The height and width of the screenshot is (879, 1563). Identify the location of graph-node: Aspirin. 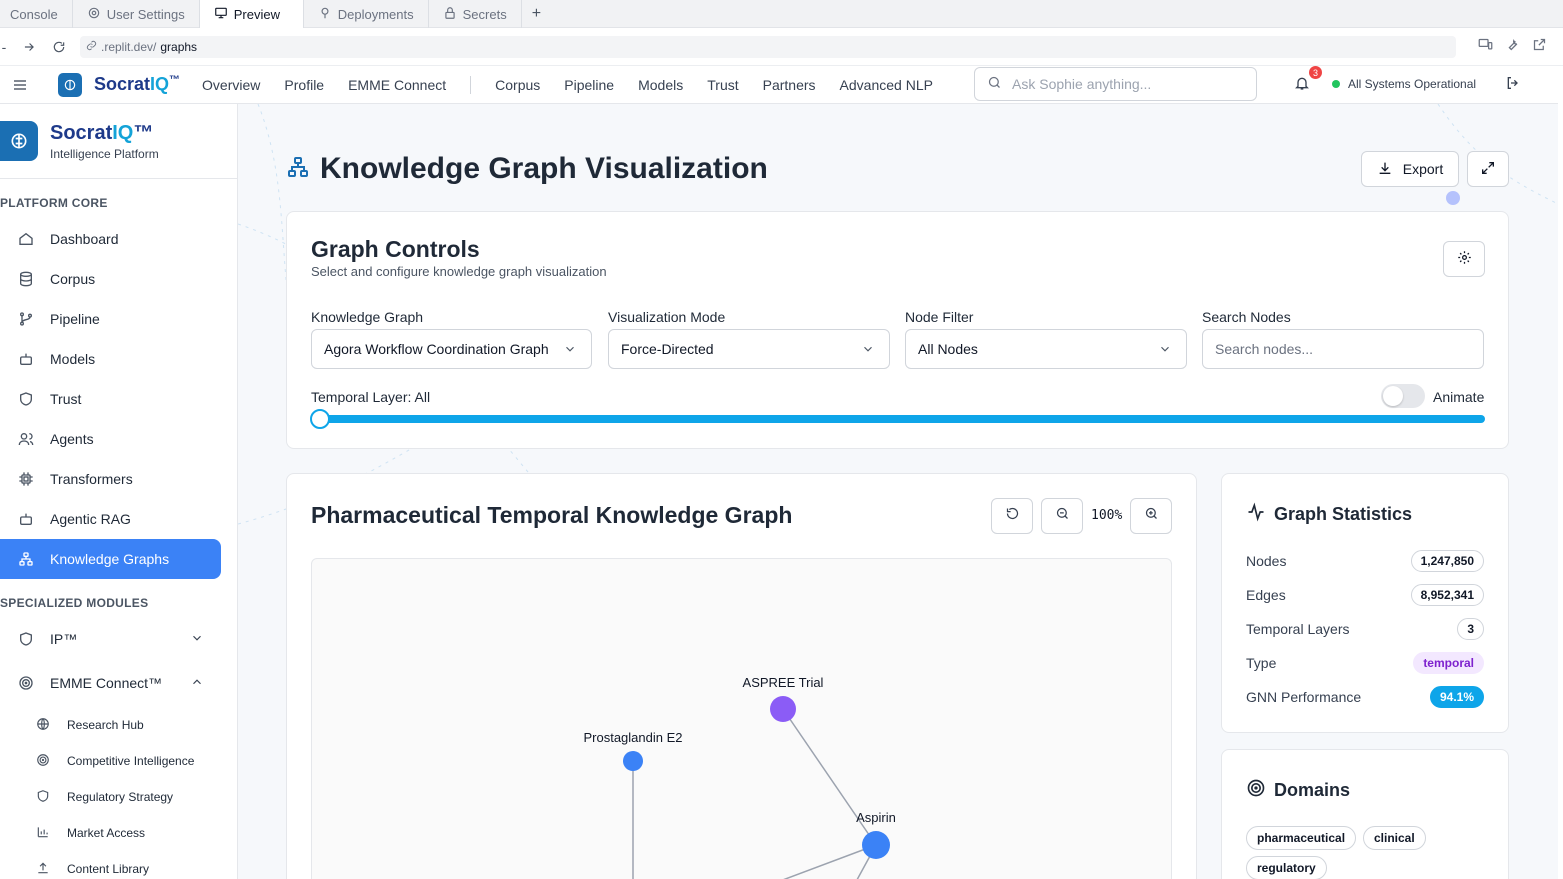
(876, 834).